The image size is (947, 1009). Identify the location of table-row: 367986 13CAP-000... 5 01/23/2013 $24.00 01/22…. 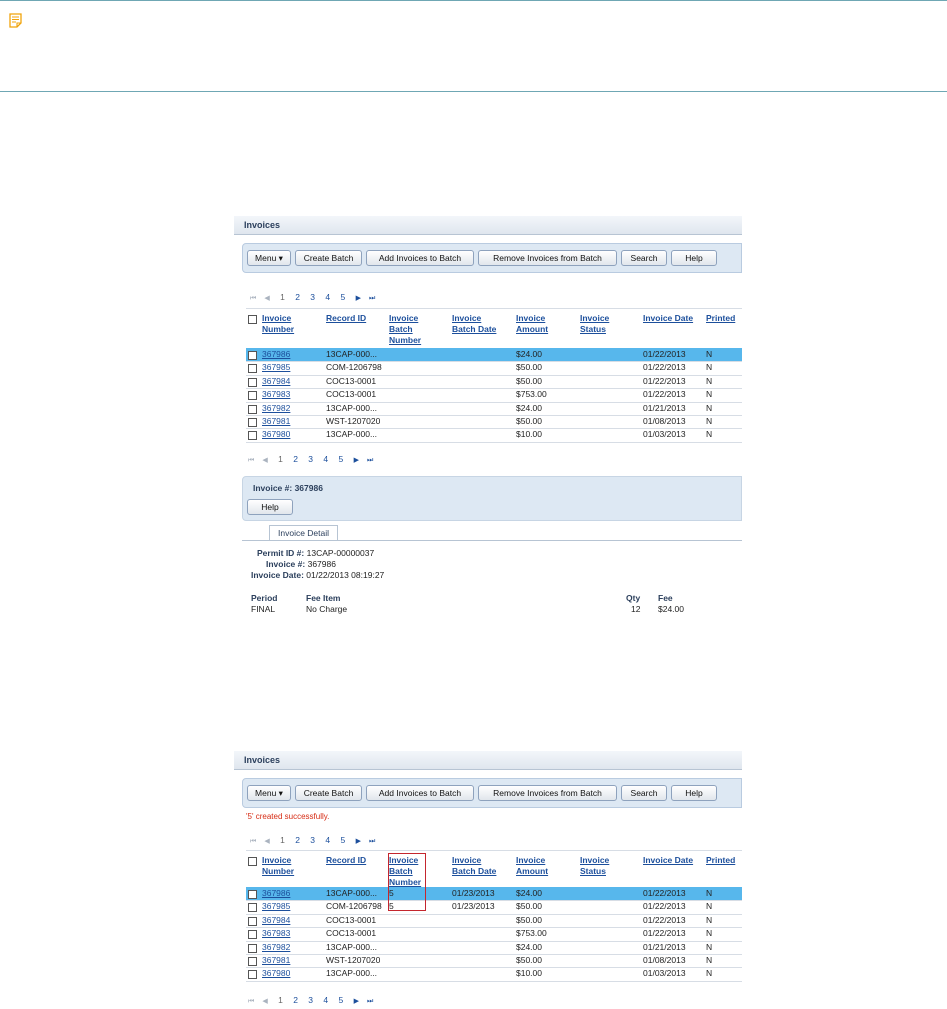
(494, 894).